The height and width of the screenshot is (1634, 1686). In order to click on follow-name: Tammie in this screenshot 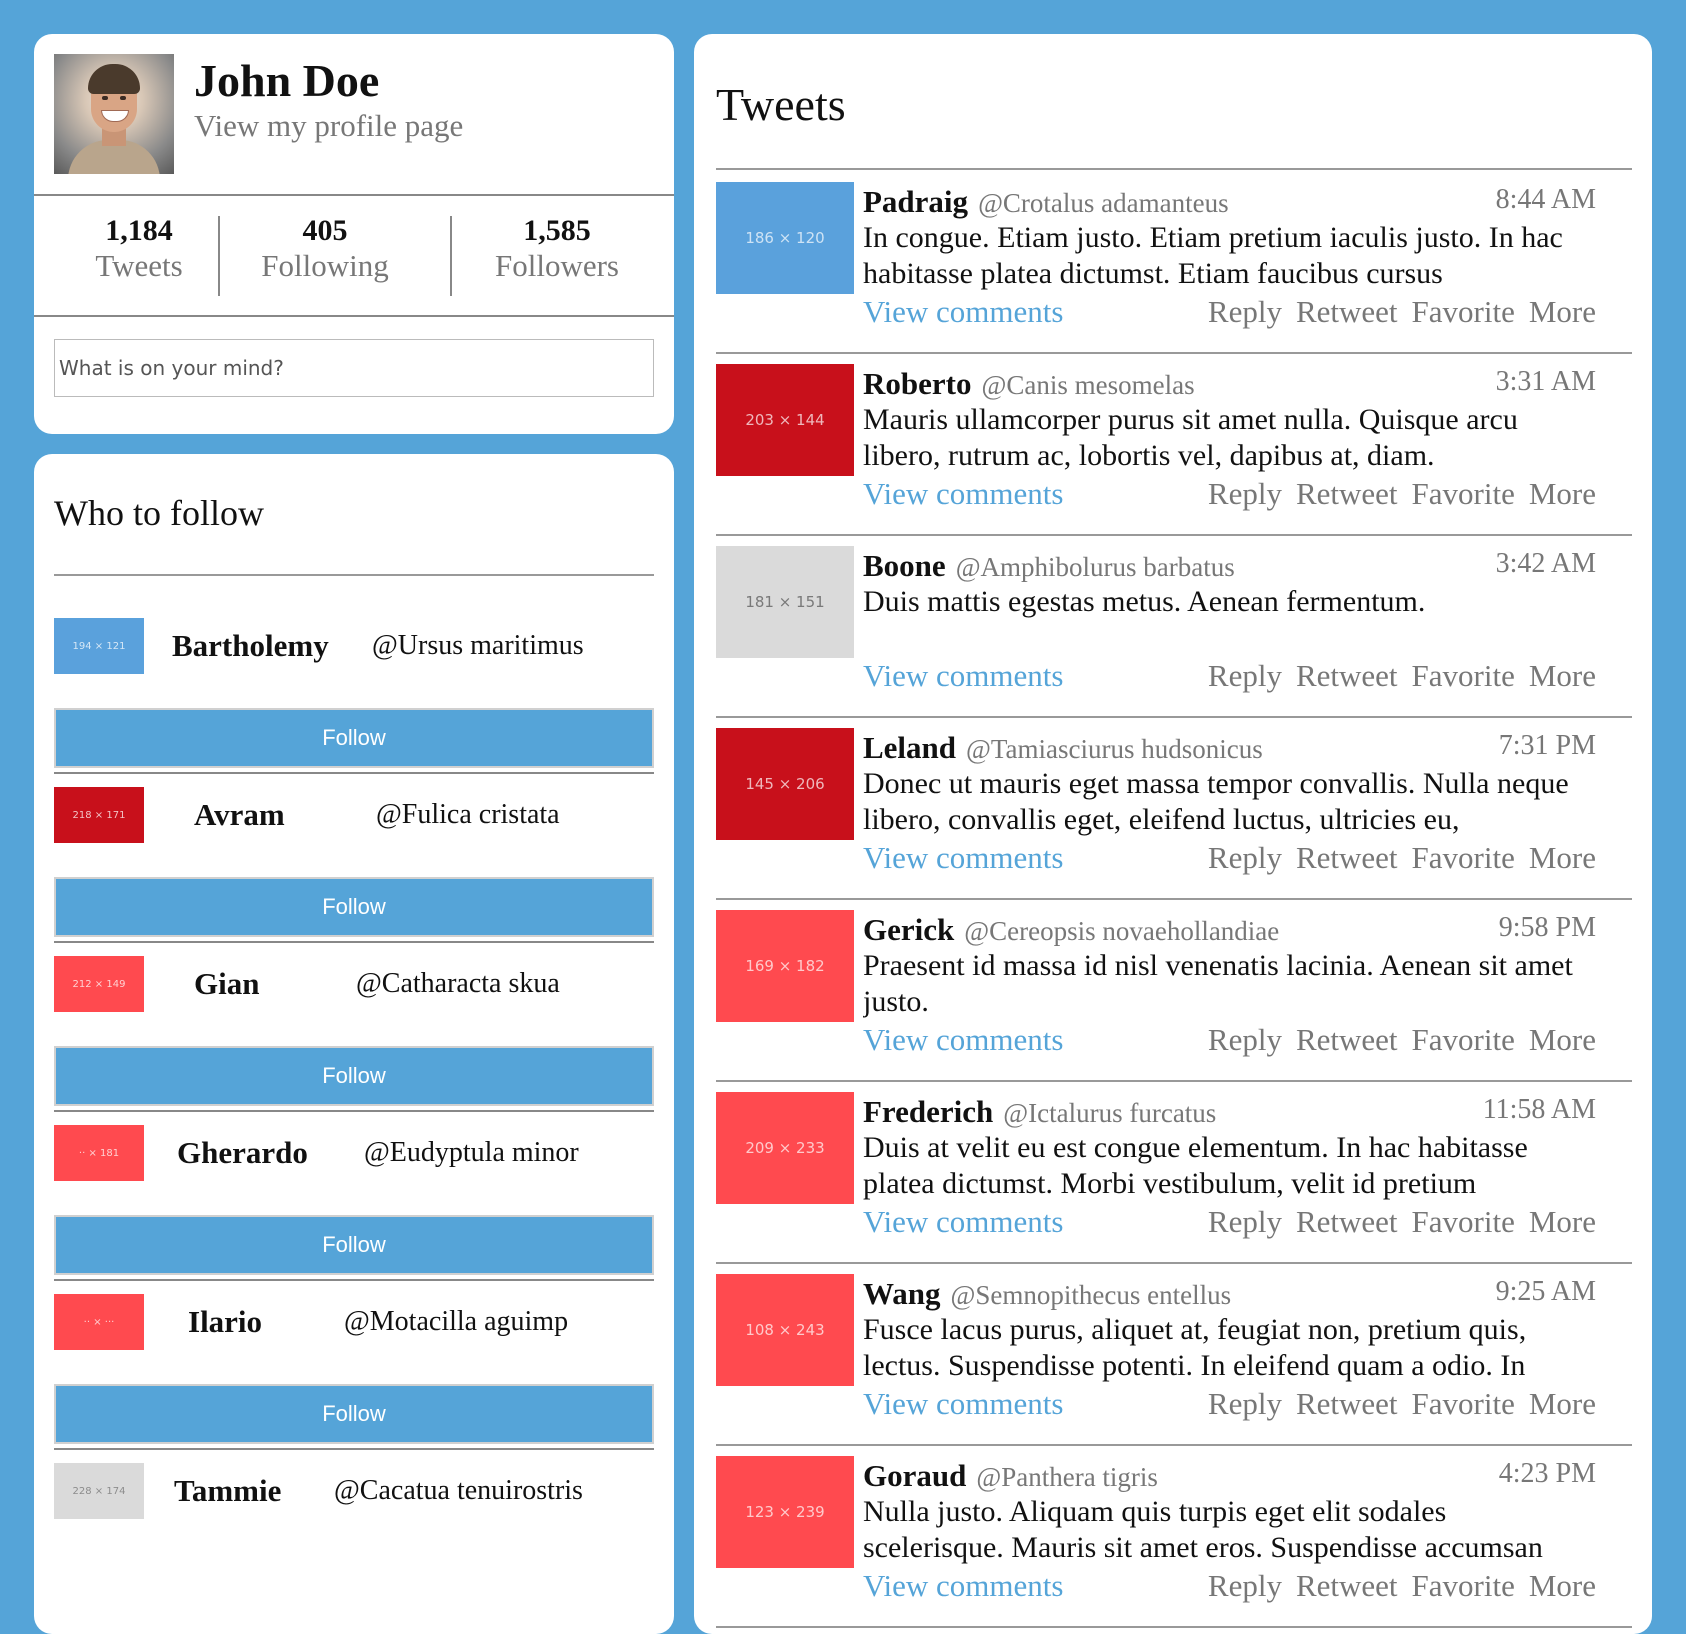, I will do `click(227, 1491)`.